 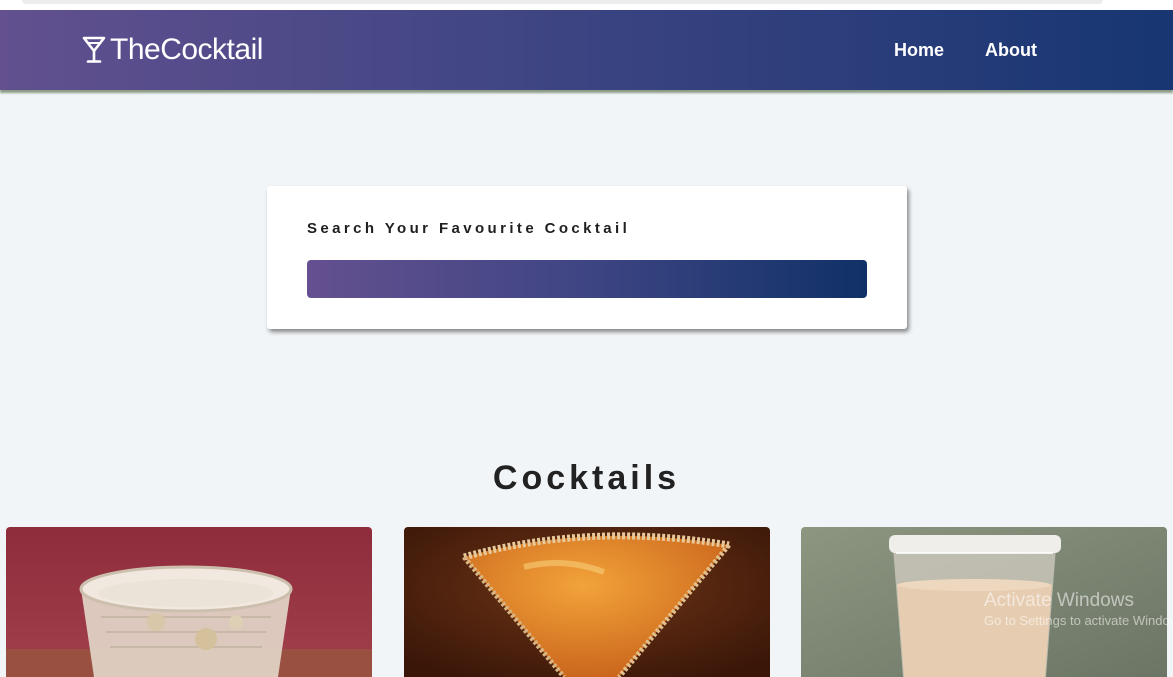 I want to click on brand-logo-link: TheCocktail, so click(x=172, y=50).